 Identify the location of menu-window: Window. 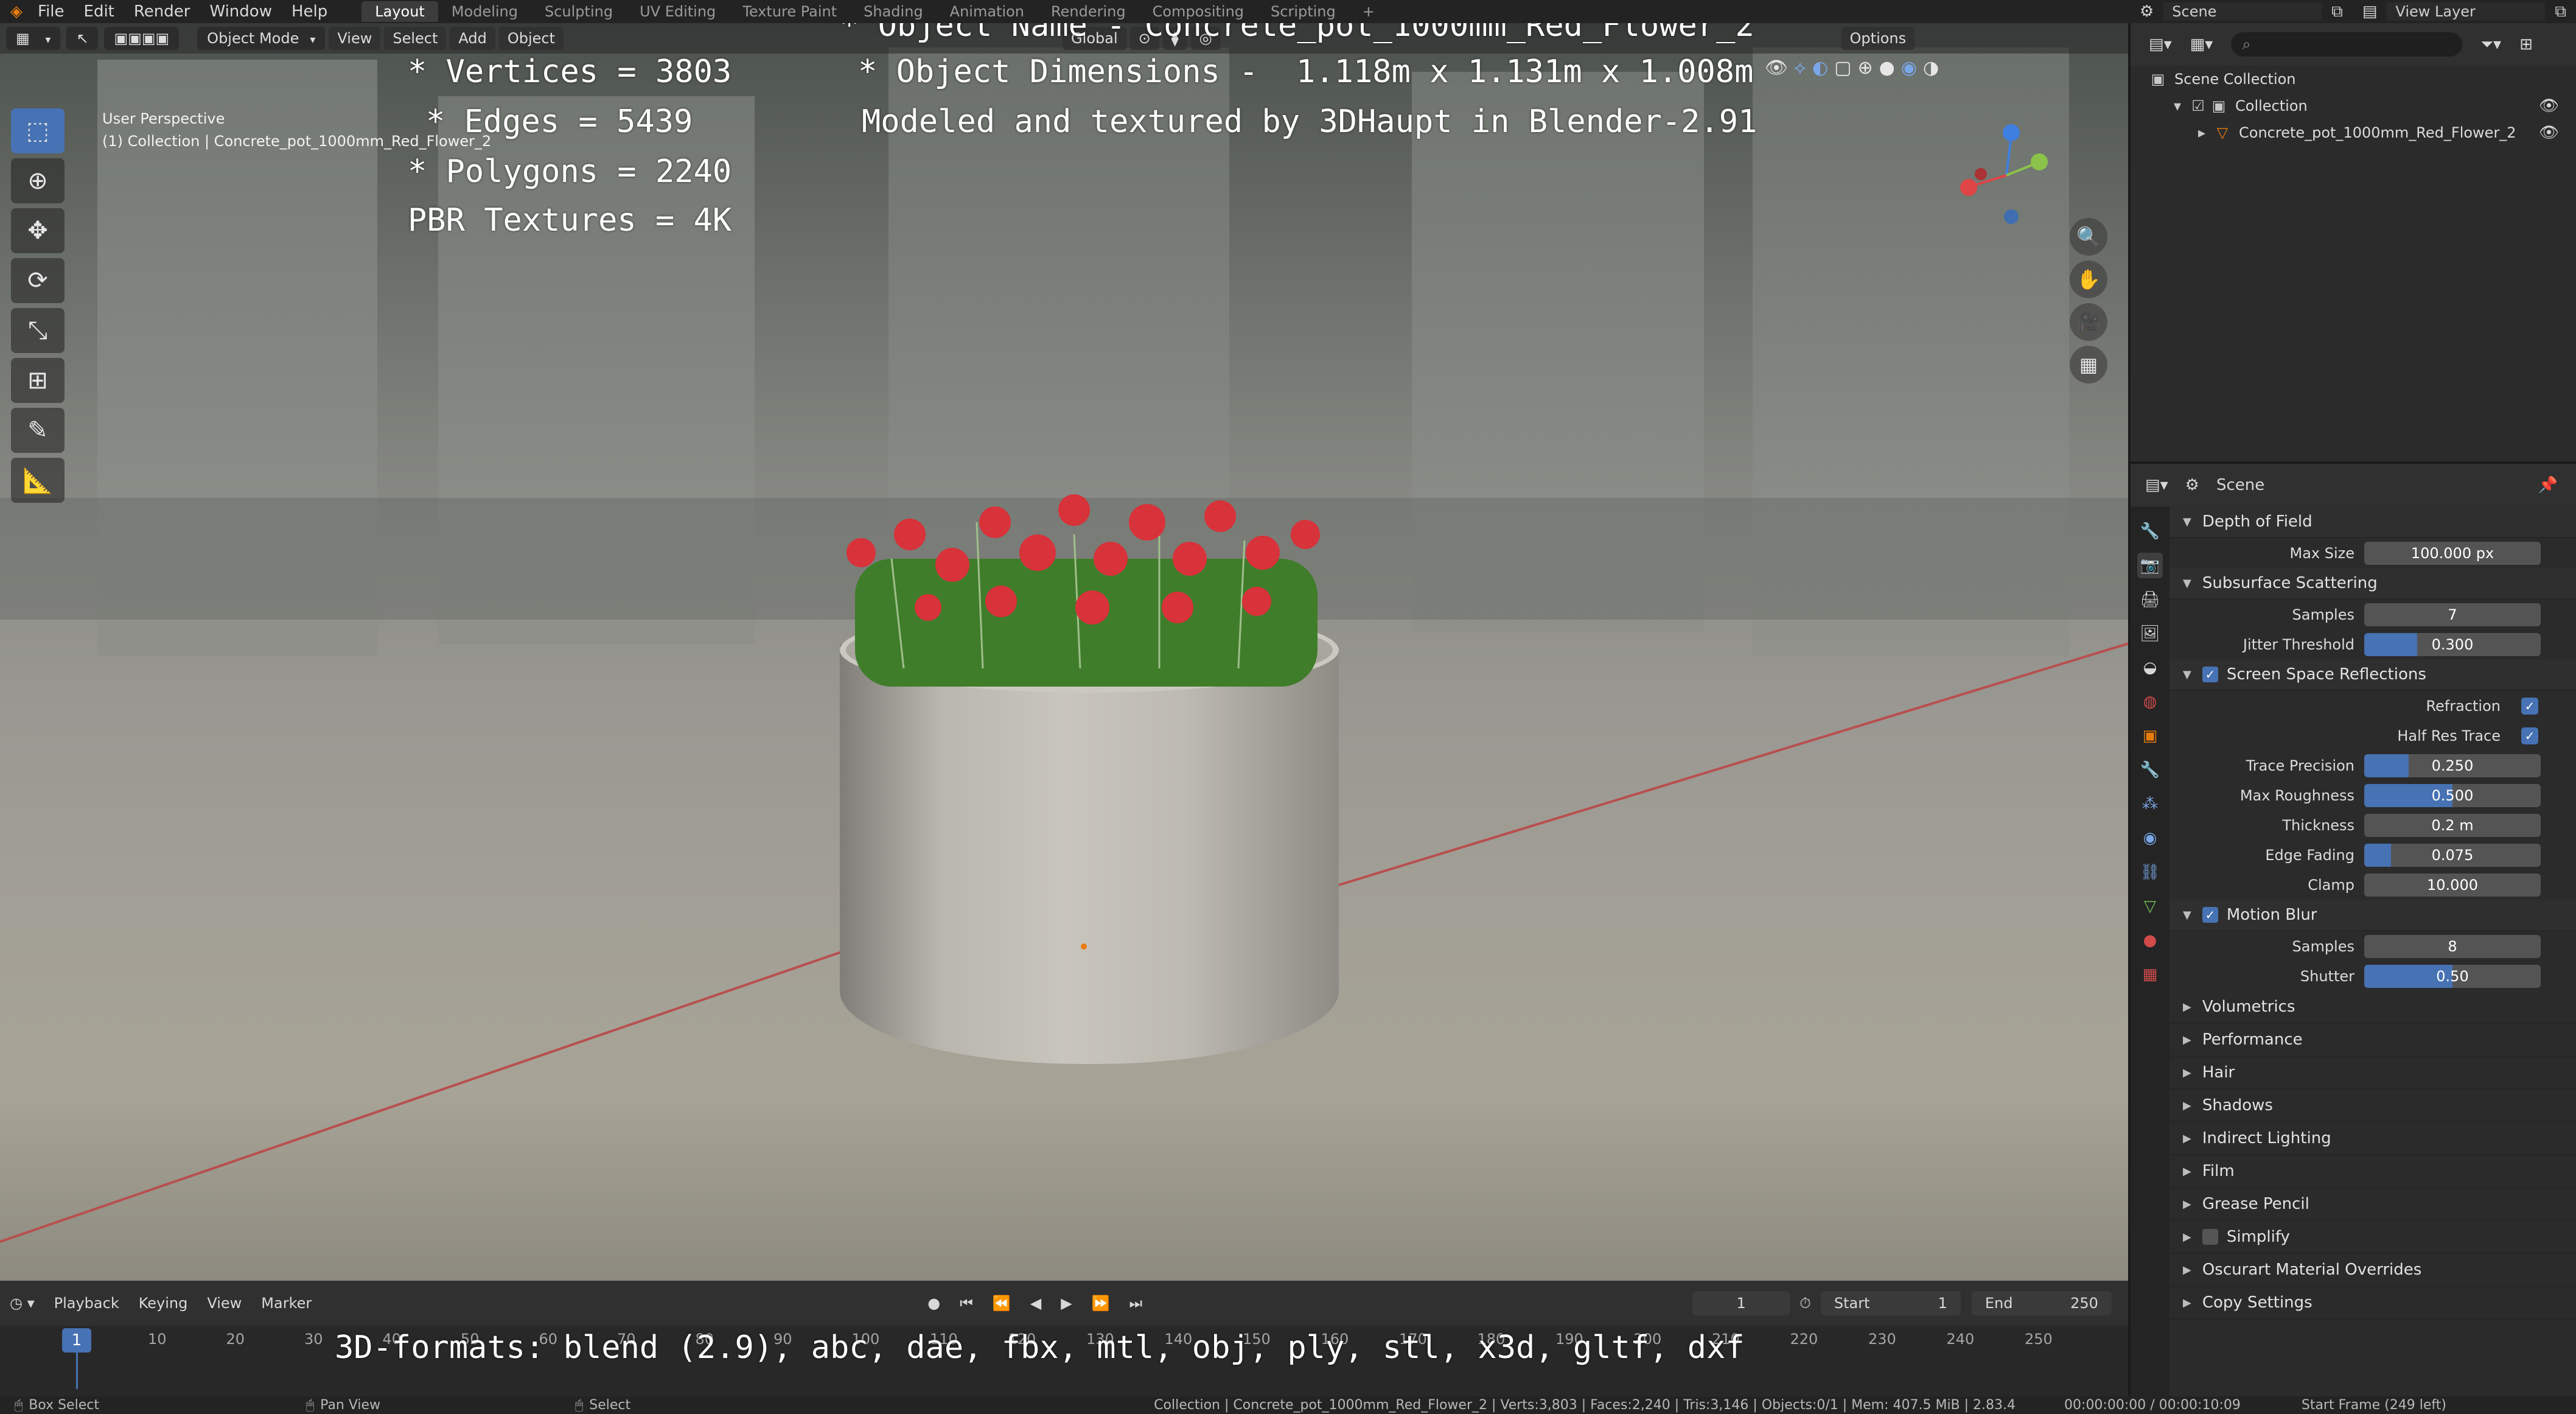
(241, 11).